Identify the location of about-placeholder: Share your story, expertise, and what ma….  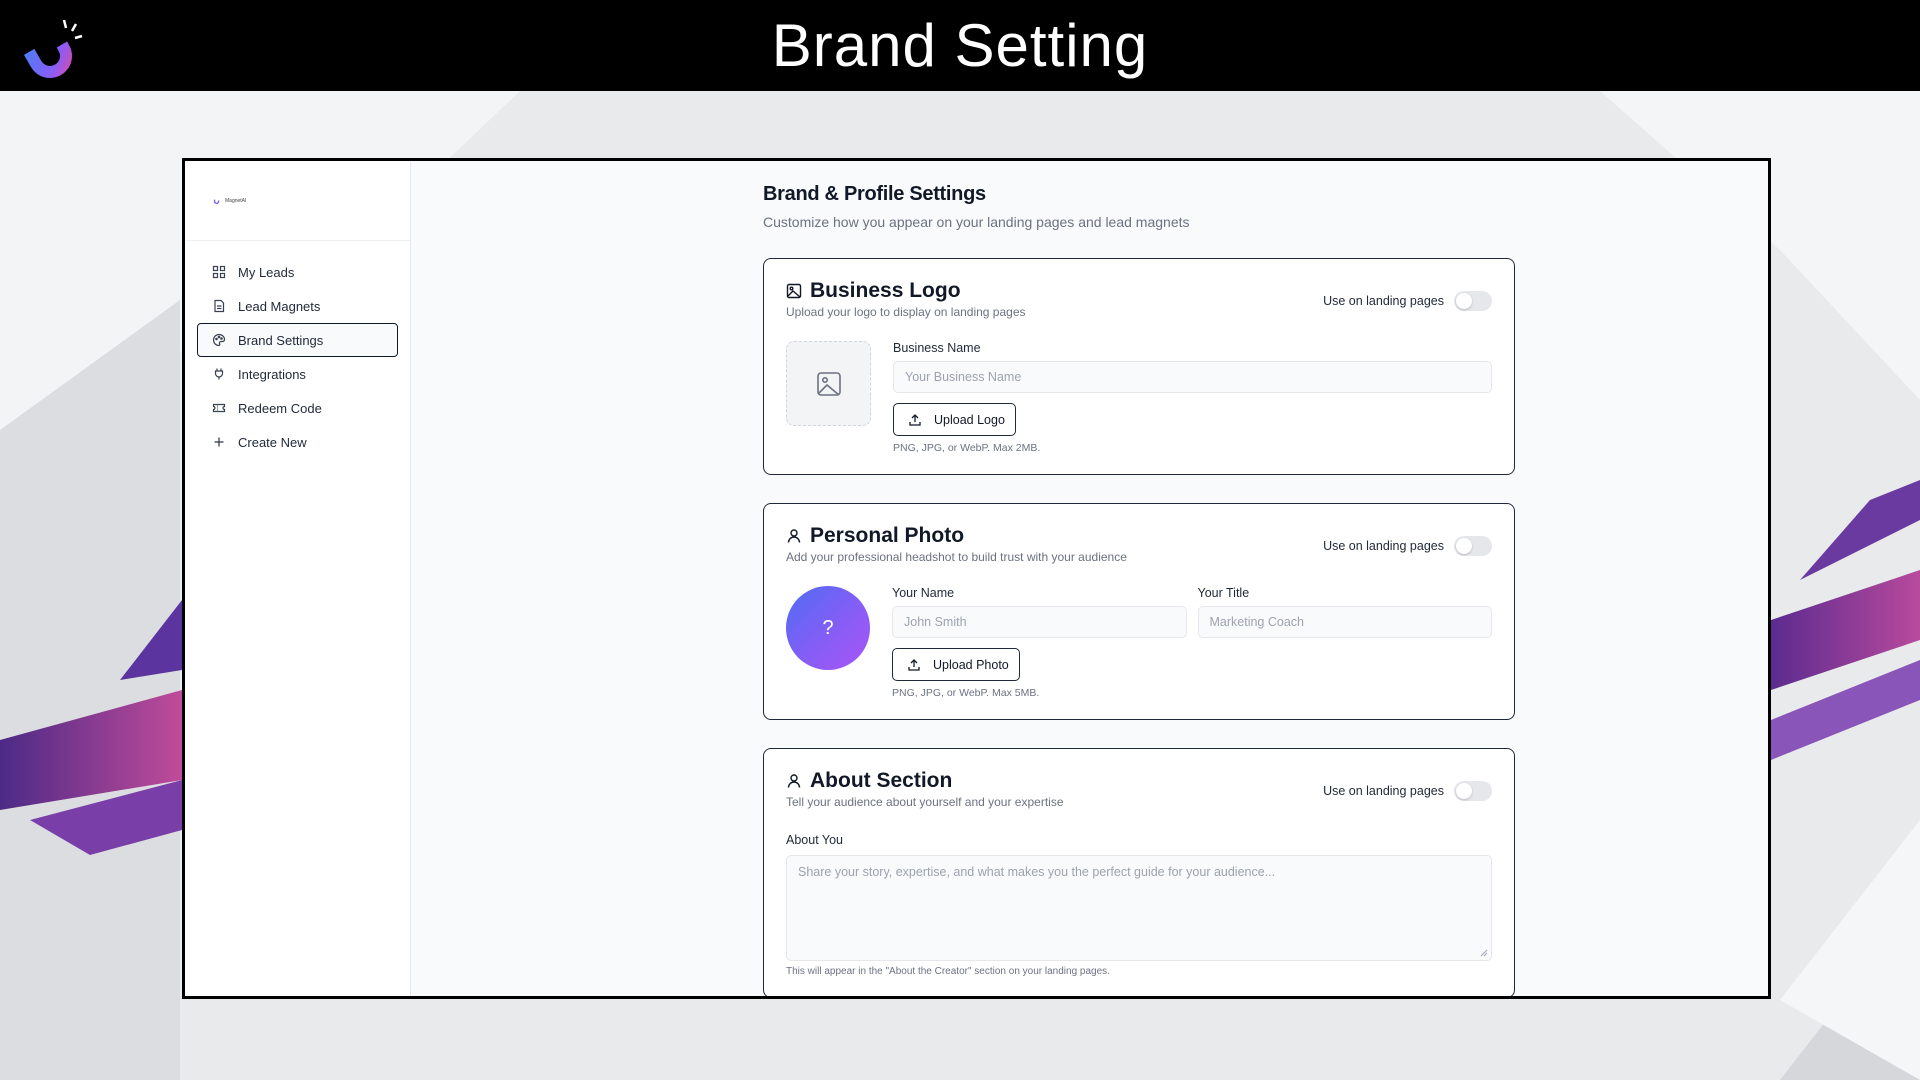
(1037, 872).